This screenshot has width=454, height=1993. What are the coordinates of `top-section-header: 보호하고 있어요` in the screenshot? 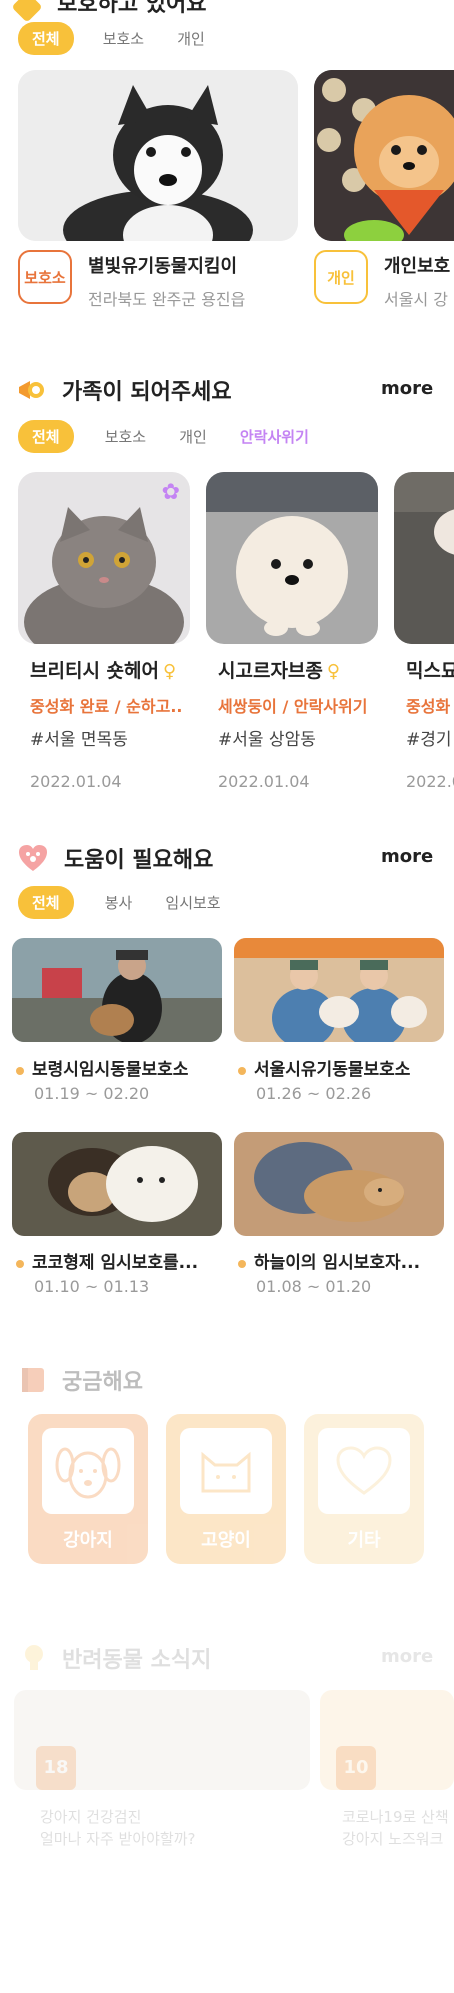 It's located at (109, 11).